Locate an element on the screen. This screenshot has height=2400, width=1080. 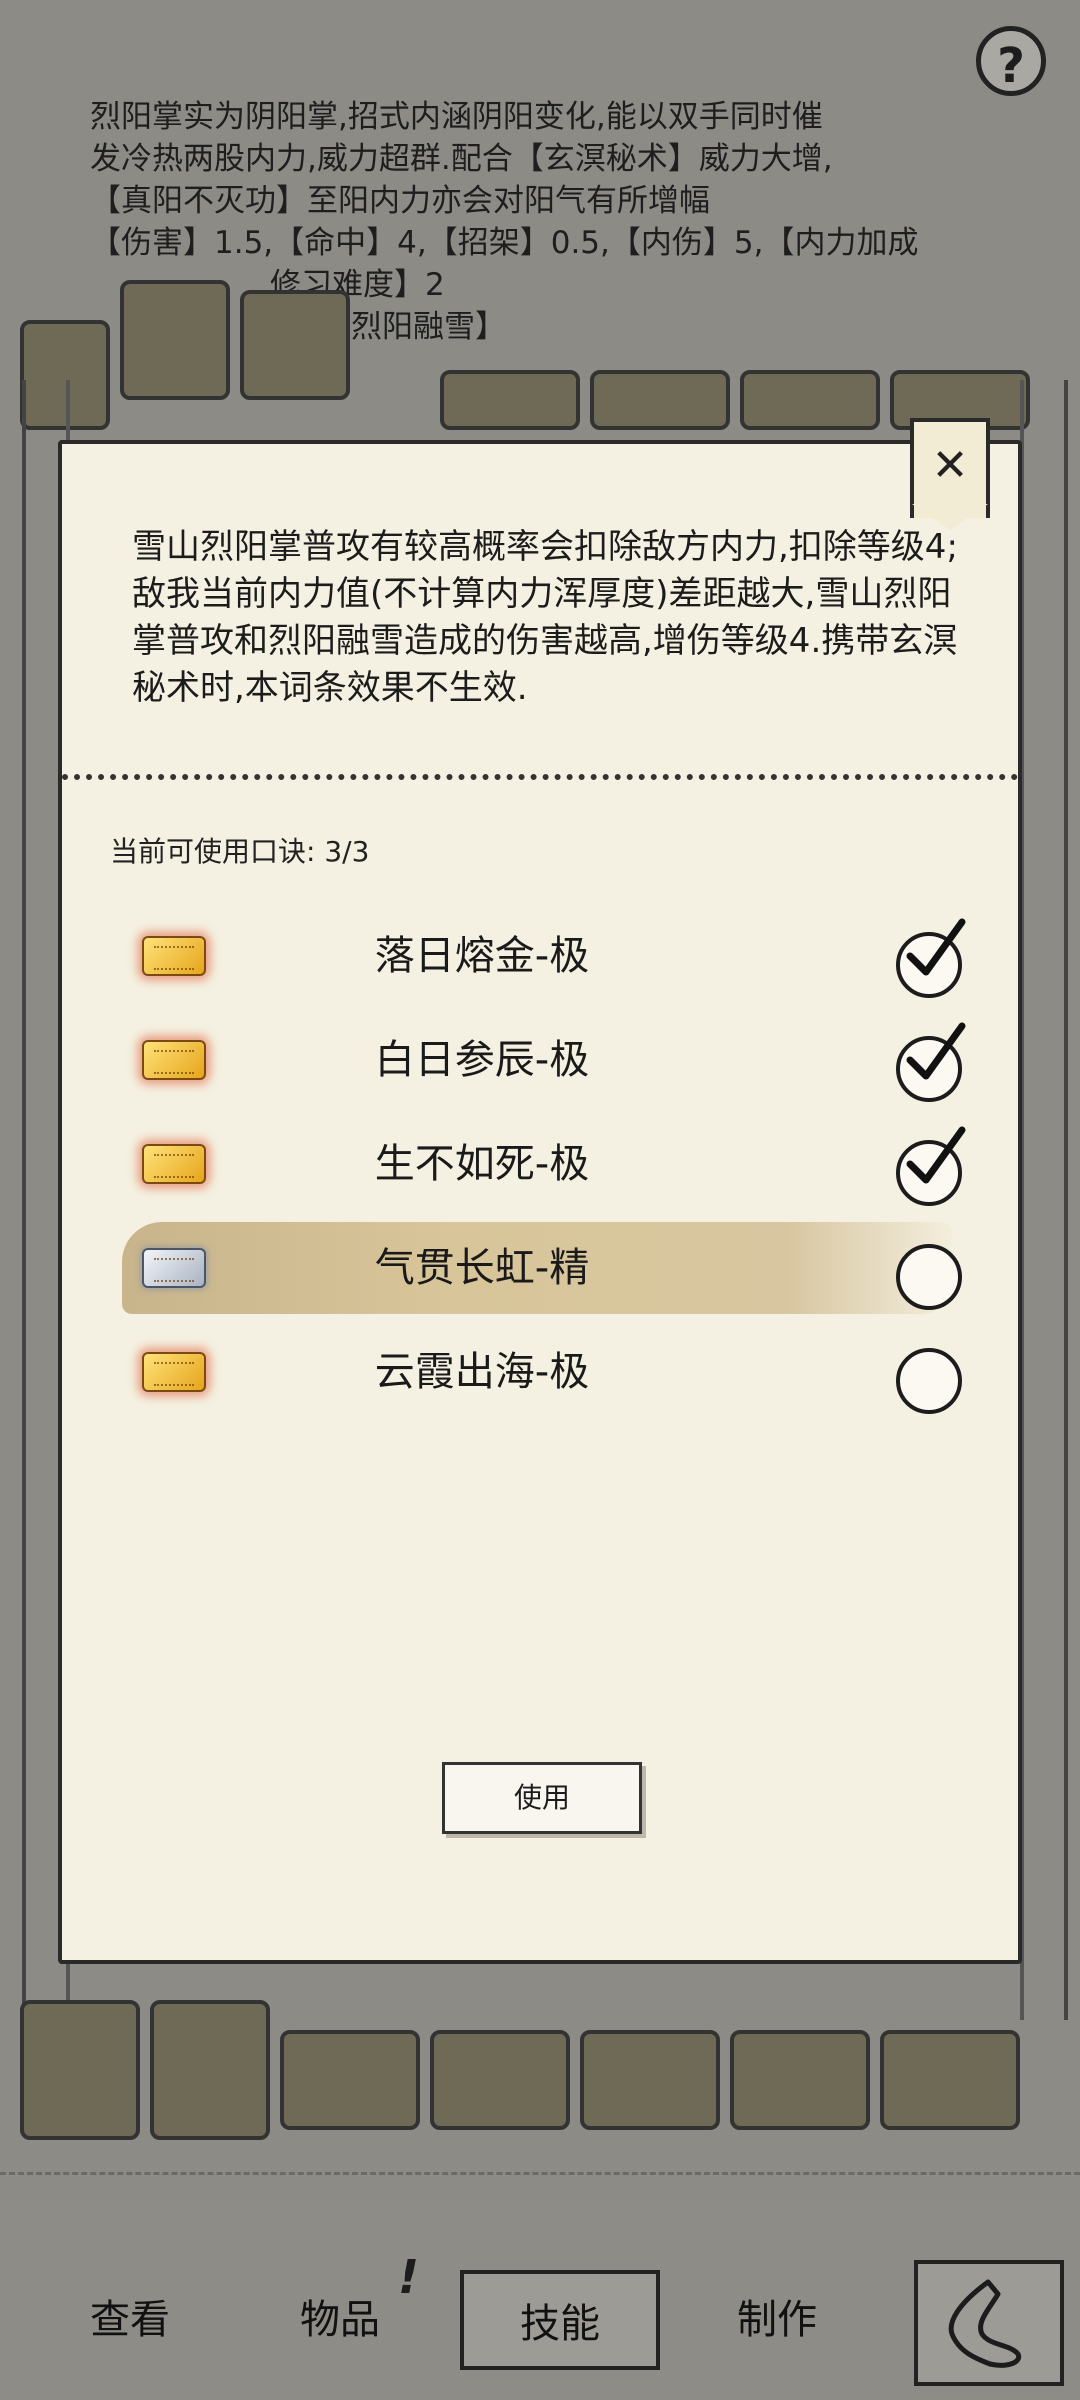
nav-craft: 制作 is located at coordinates (777, 2320).